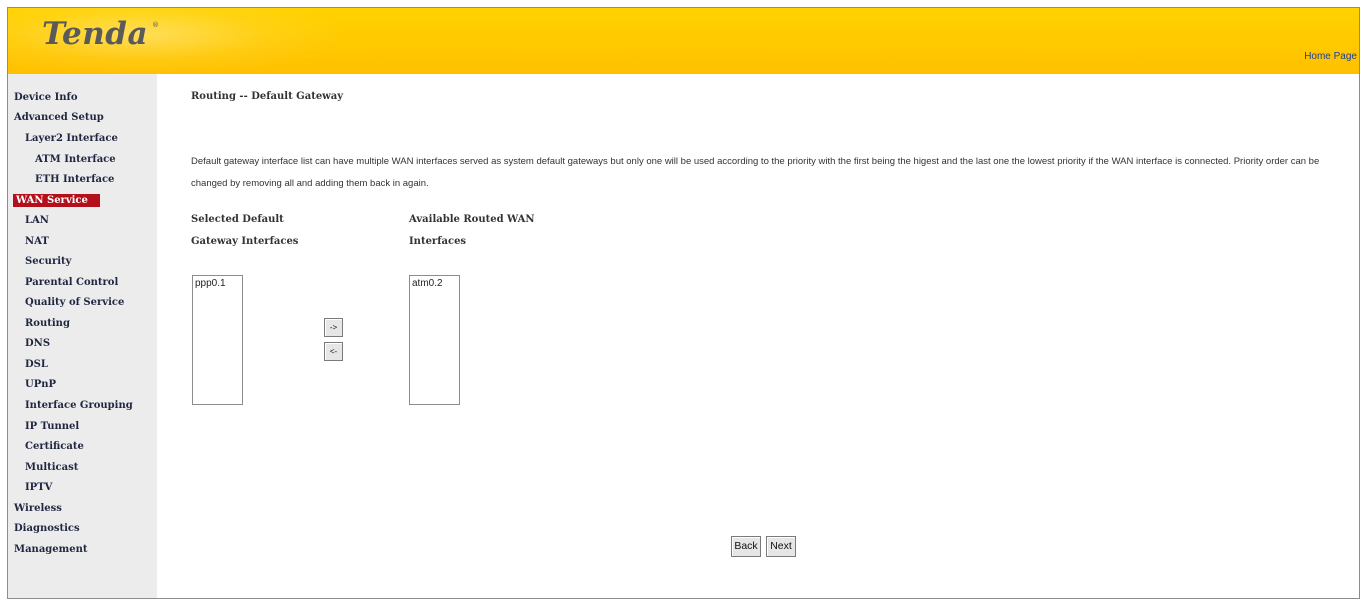 The width and height of the screenshot is (1368, 599). What do you see at coordinates (40, 384) in the screenshot?
I see `sidebar-item-upnp: UPnP` at bounding box center [40, 384].